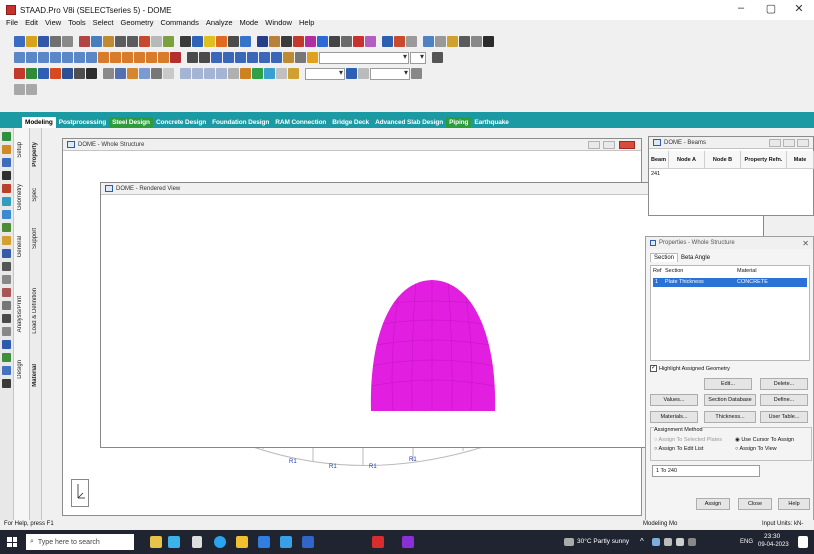  What do you see at coordinates (491, 122) in the screenshot?
I see `tab-earthquake: Earthquake` at bounding box center [491, 122].